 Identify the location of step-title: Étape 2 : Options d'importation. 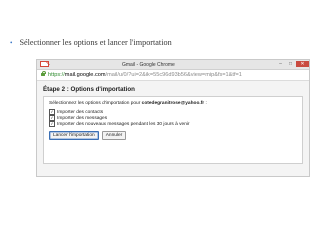
(89, 89).